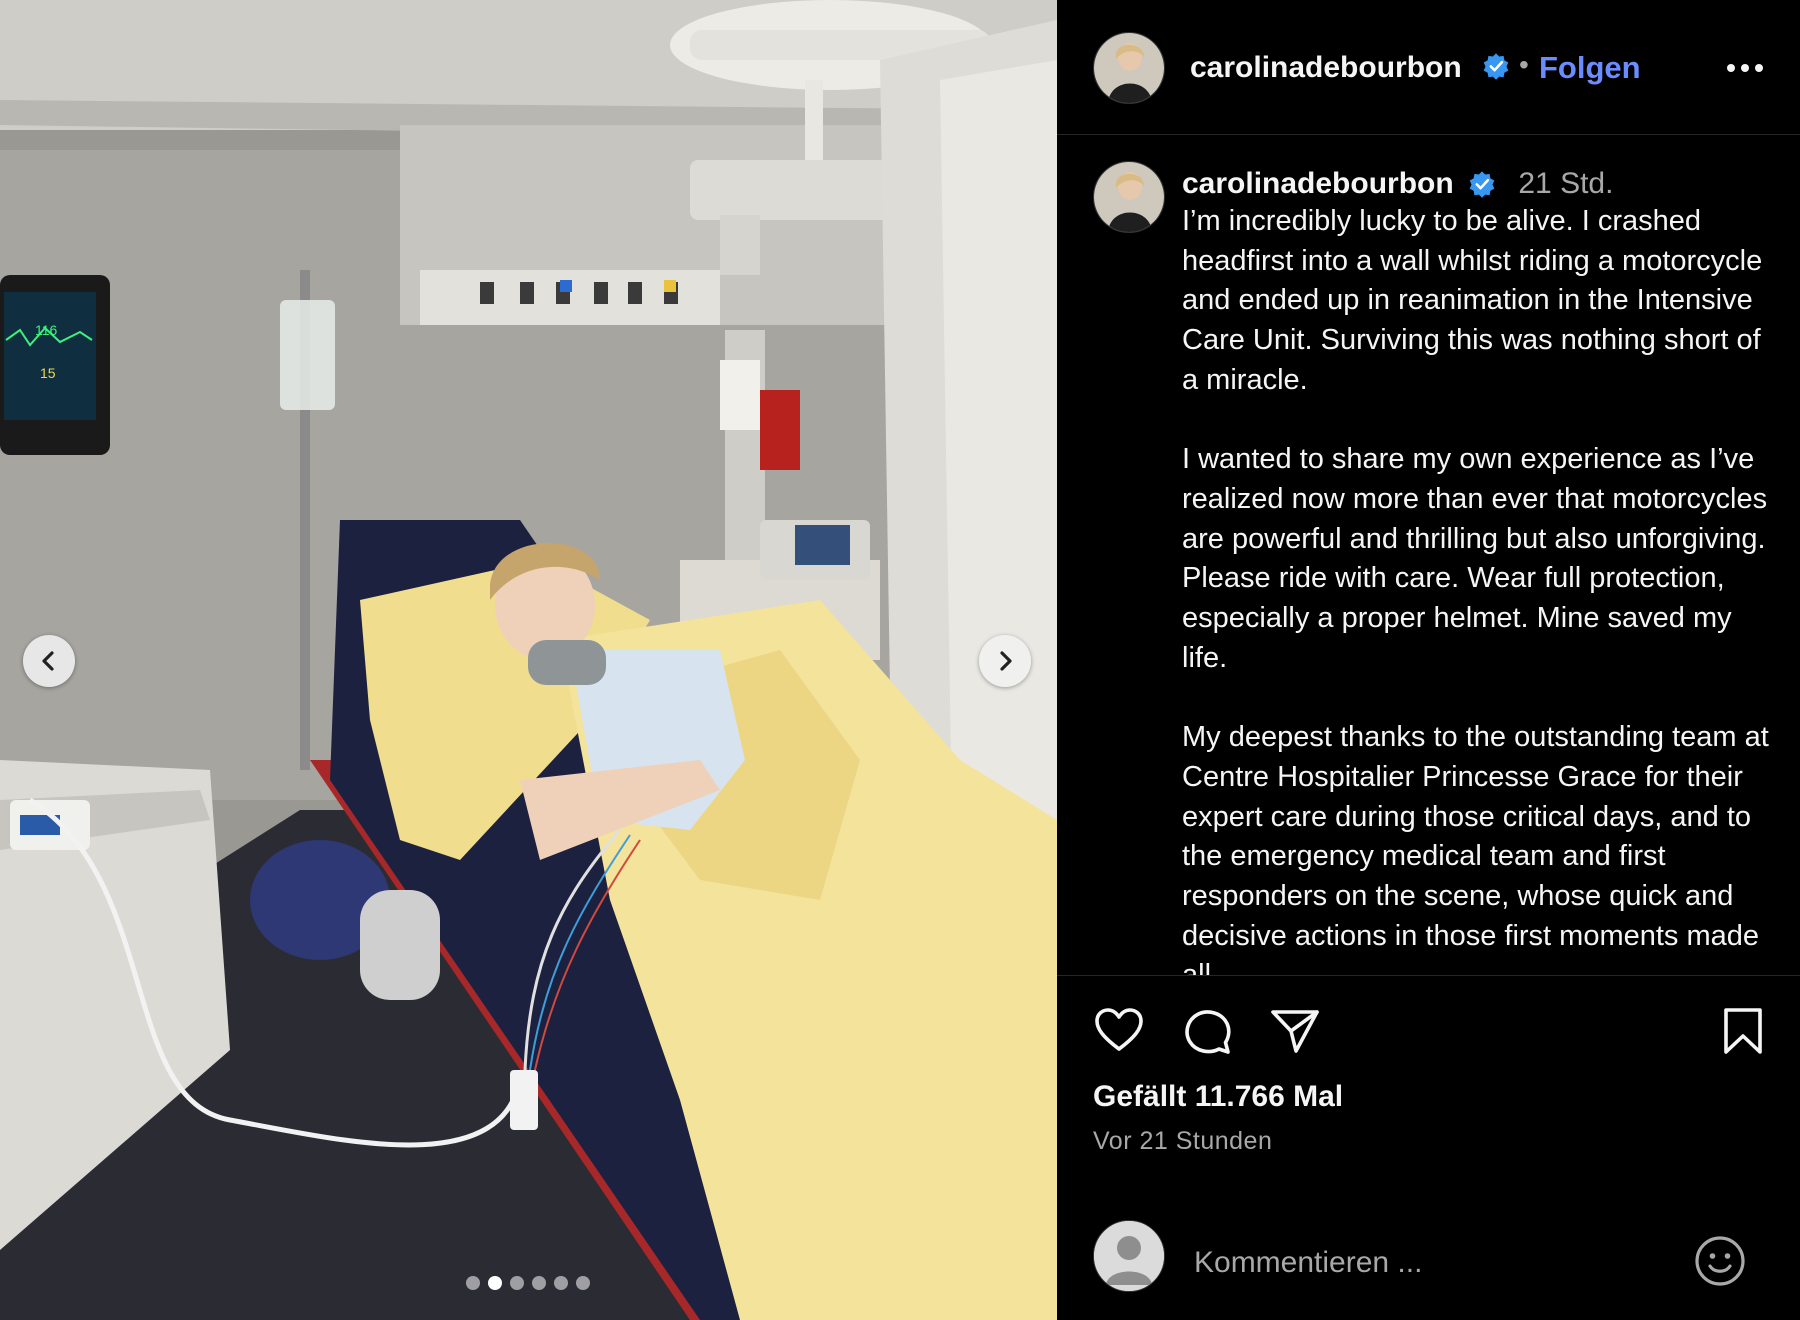  What do you see at coordinates (1318, 183) in the screenshot?
I see `caption-username: carolinadebourbon` at bounding box center [1318, 183].